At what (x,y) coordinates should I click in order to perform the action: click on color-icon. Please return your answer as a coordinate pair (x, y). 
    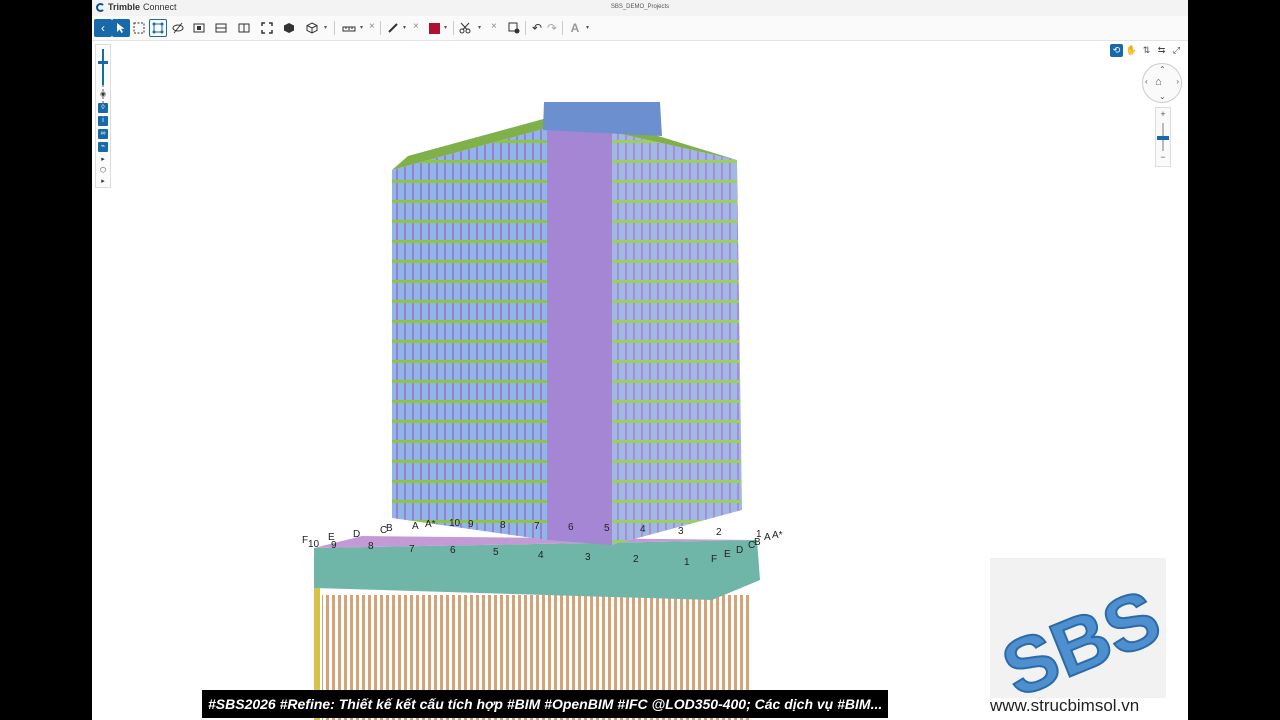
    Looking at the image, I should click on (434, 28).